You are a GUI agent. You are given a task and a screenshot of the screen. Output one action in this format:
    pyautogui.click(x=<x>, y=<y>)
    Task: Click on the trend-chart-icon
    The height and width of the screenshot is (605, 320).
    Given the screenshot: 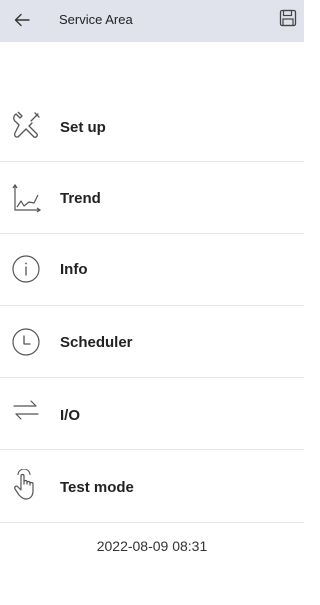 What is the action you would take?
    pyautogui.click(x=26, y=198)
    